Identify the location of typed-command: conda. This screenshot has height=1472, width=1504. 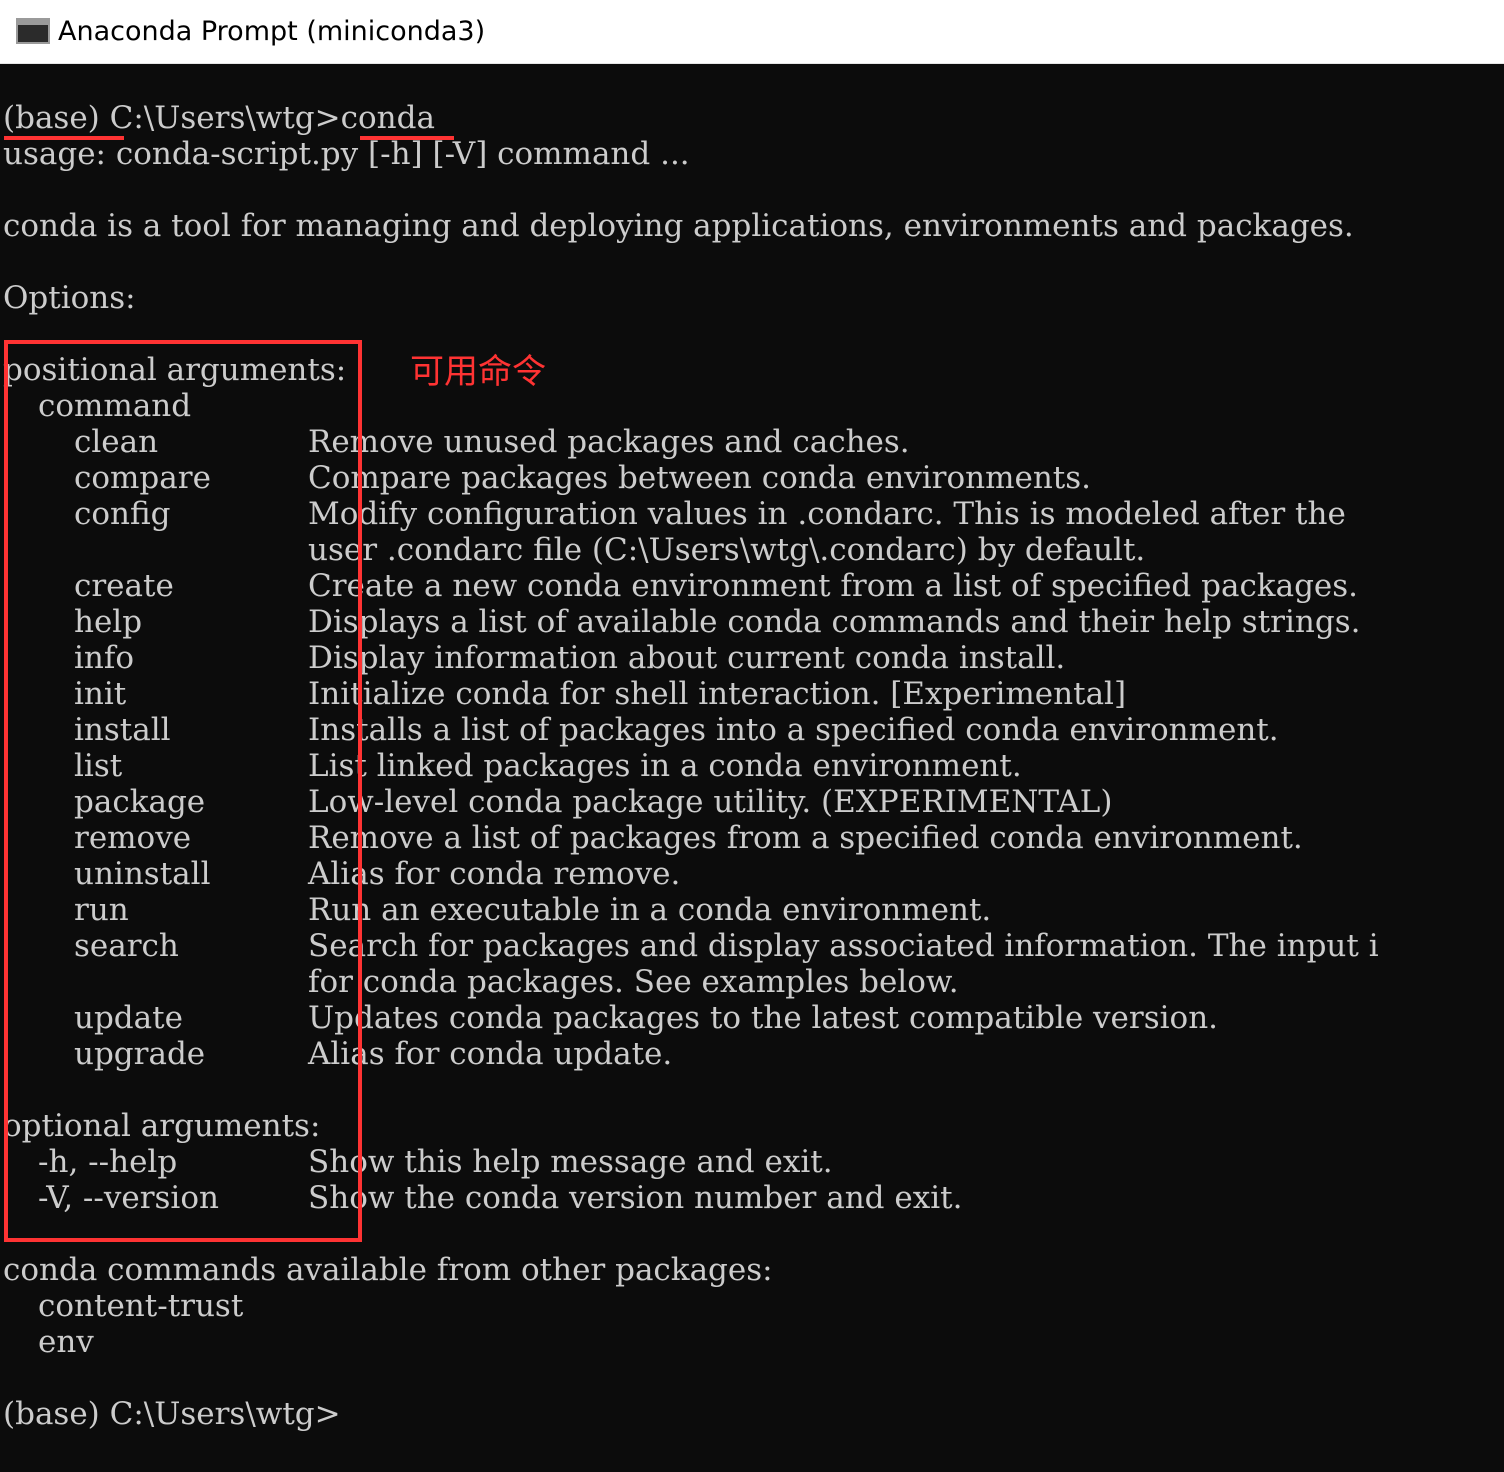
(387, 118).